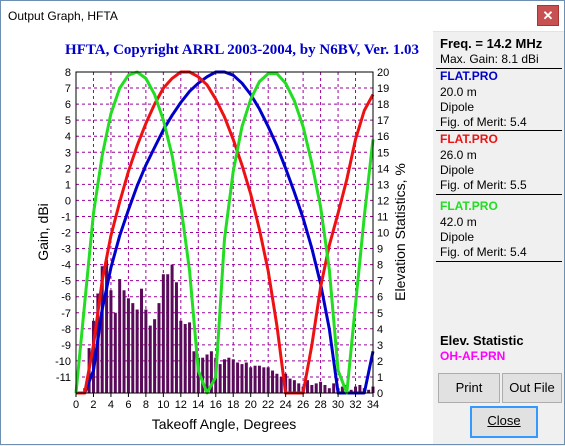 Image resolution: width=565 pixels, height=446 pixels. I want to click on y2-tick-label: 15, so click(383, 153).